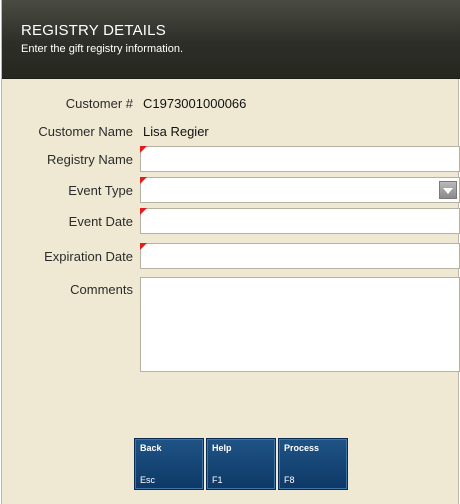  I want to click on process-button: Process F8, so click(313, 464).